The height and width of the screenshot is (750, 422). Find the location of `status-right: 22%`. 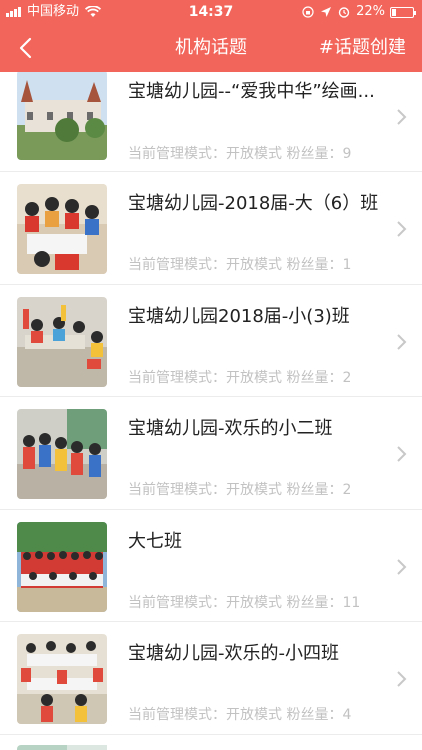

status-right: 22% is located at coordinates (359, 12).